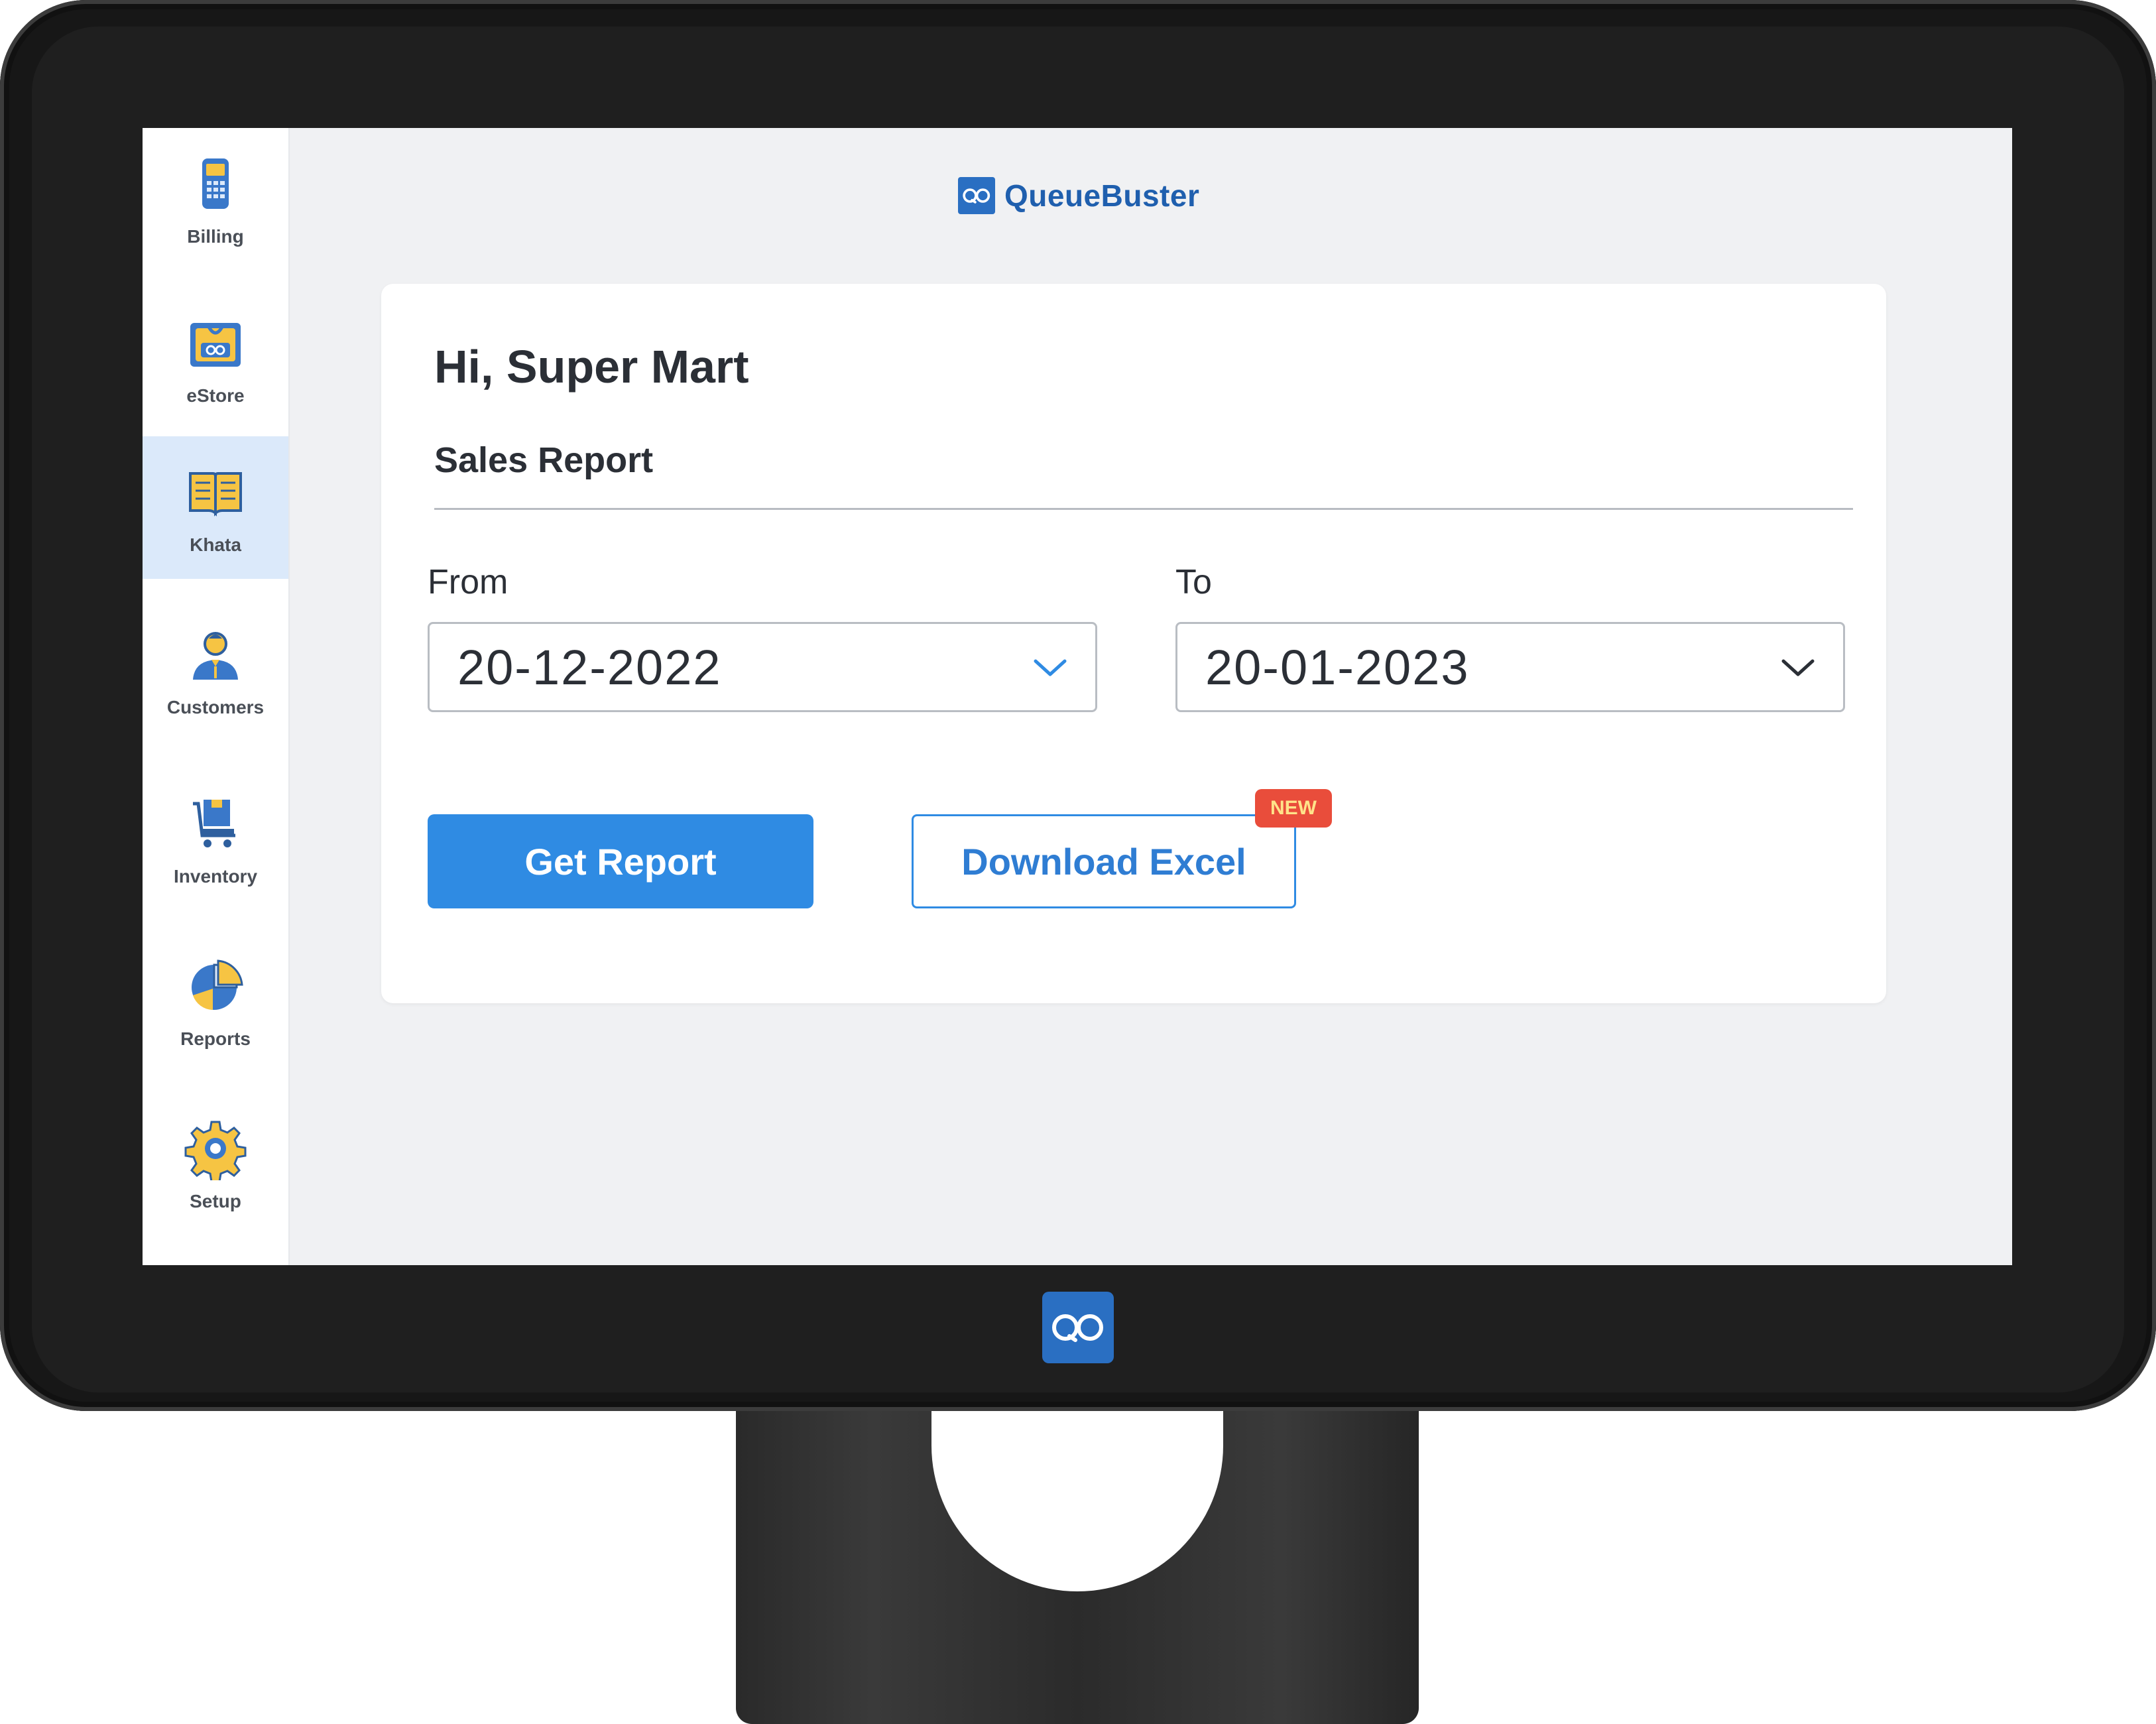  Describe the element at coordinates (215, 876) in the screenshot. I see `sidebar-item-label: Inventory` at that location.